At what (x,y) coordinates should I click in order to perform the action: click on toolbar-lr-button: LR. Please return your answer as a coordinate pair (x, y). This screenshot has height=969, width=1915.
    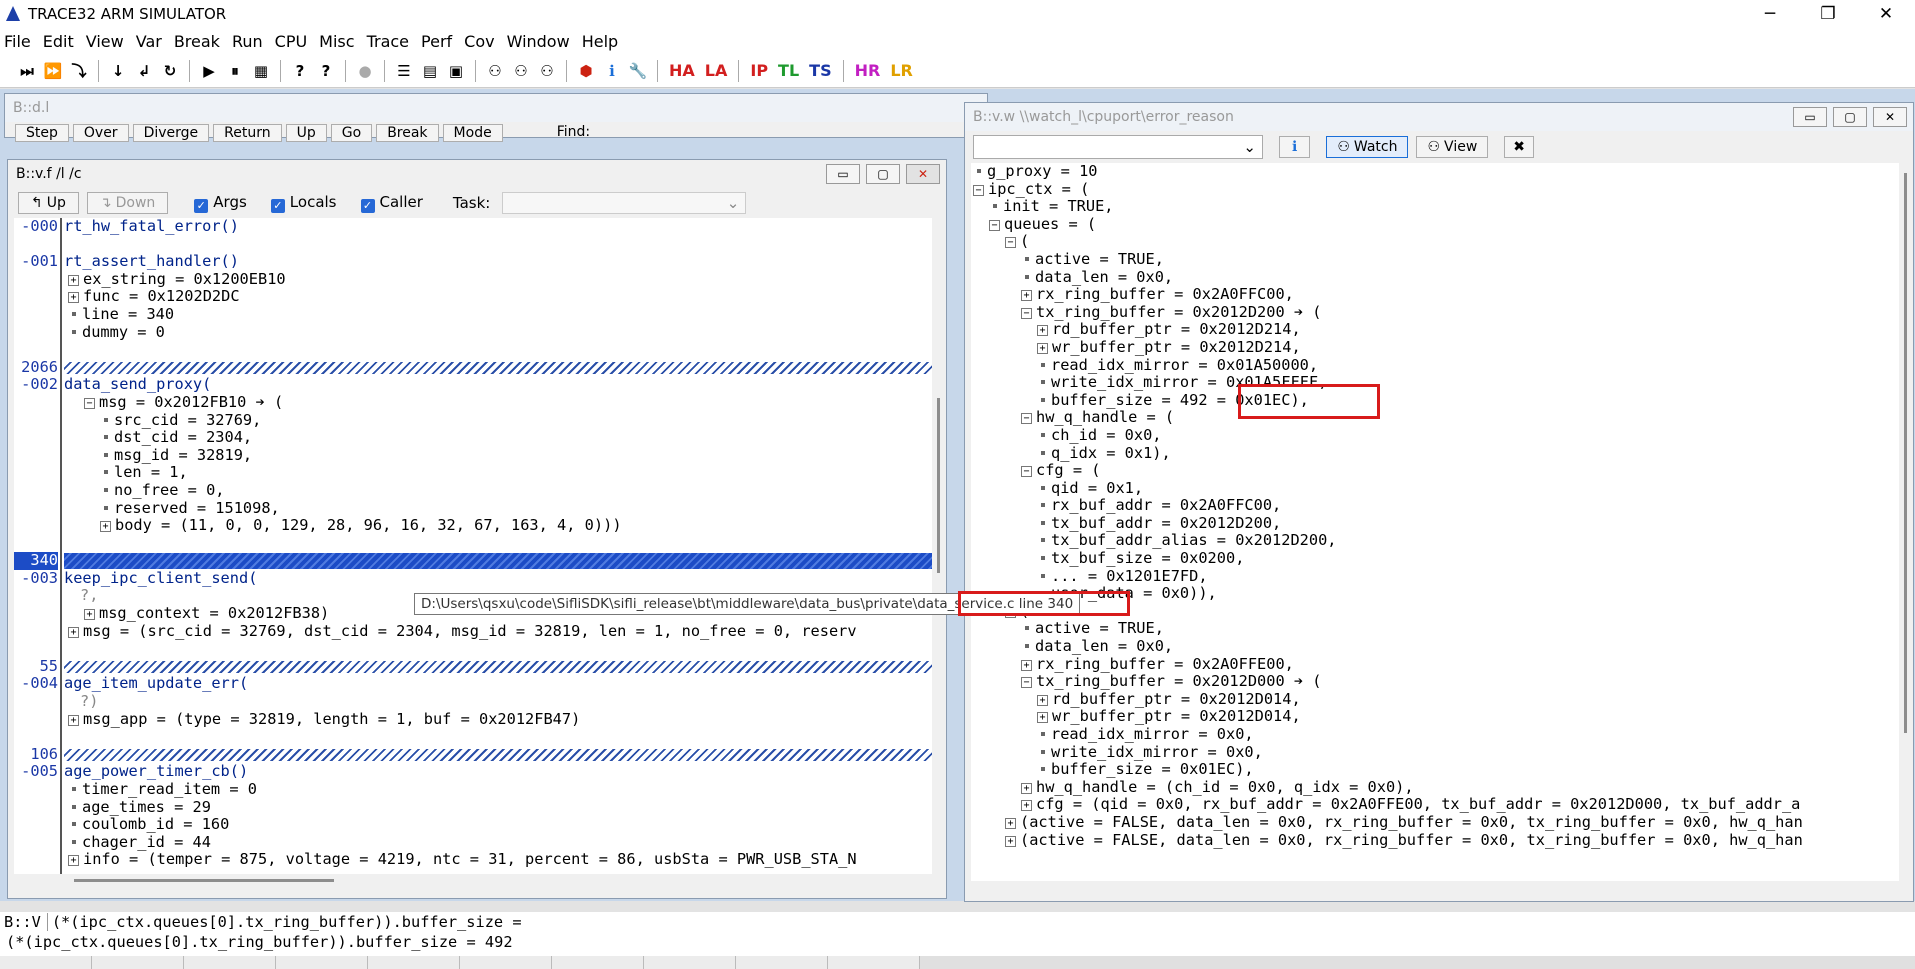
    Looking at the image, I should click on (901, 70).